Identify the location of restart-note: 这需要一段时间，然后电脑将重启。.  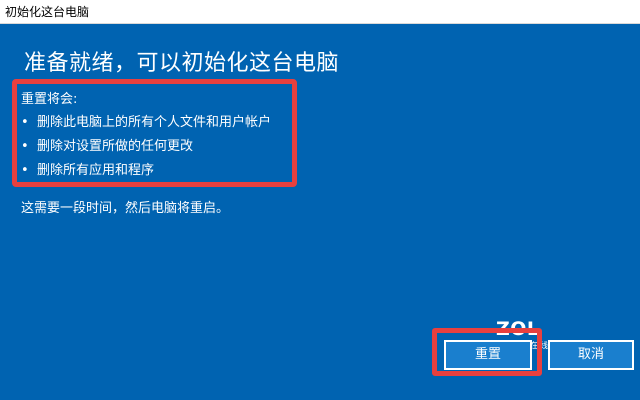
(125, 208).